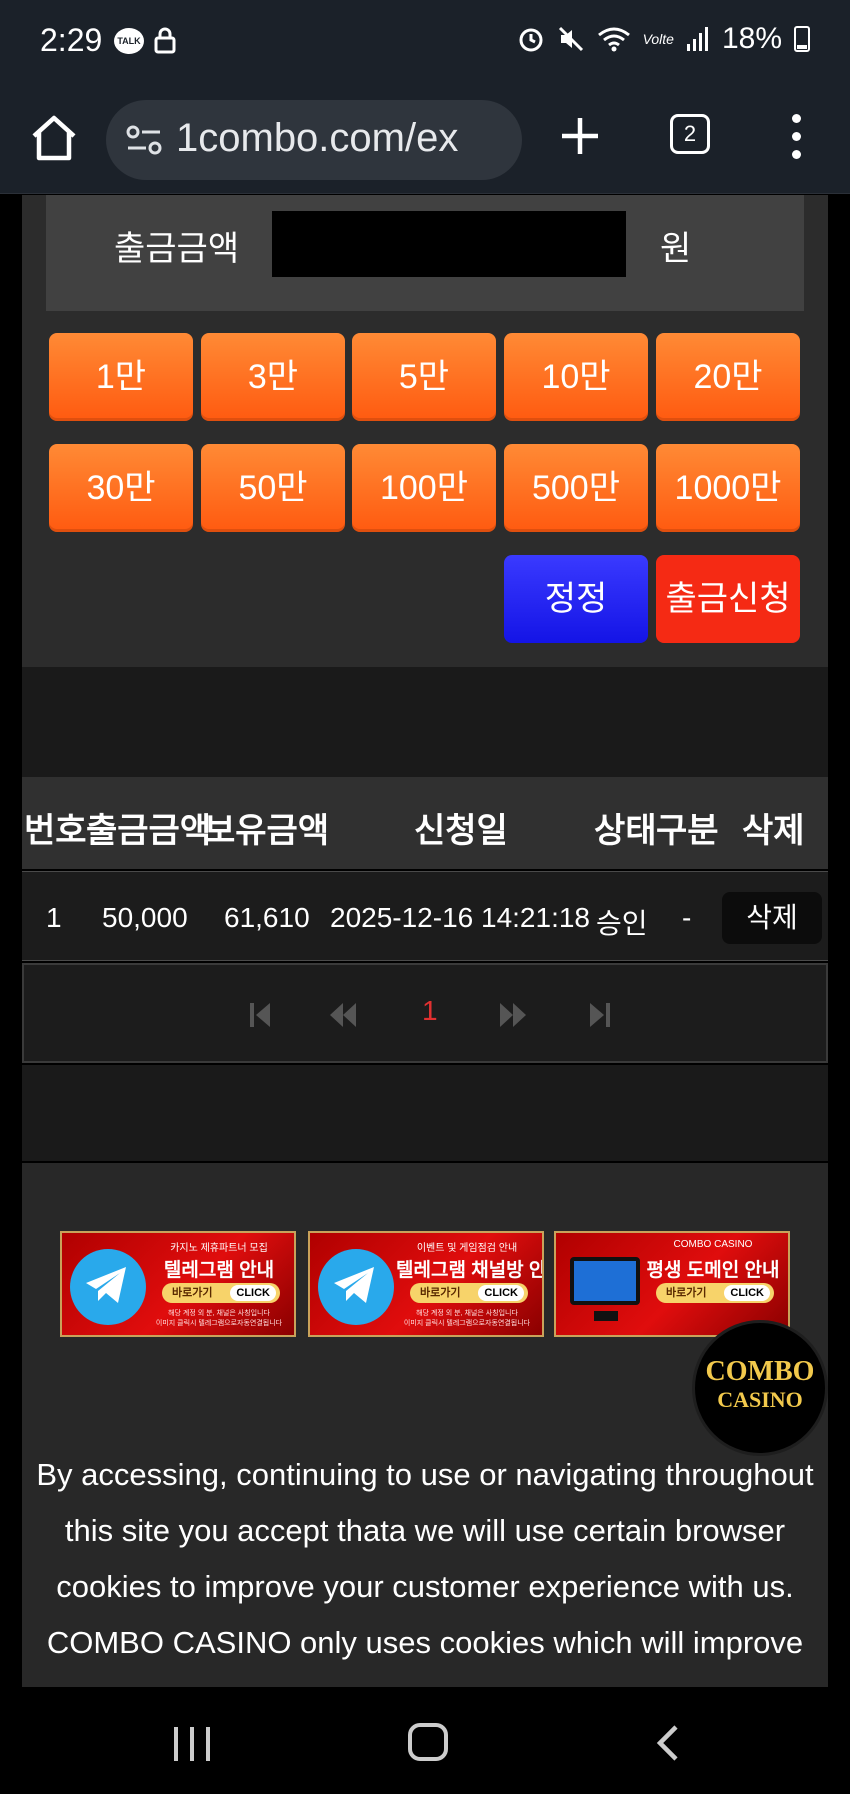 The width and height of the screenshot is (850, 1794). I want to click on column-header: 삭제, so click(773, 831).